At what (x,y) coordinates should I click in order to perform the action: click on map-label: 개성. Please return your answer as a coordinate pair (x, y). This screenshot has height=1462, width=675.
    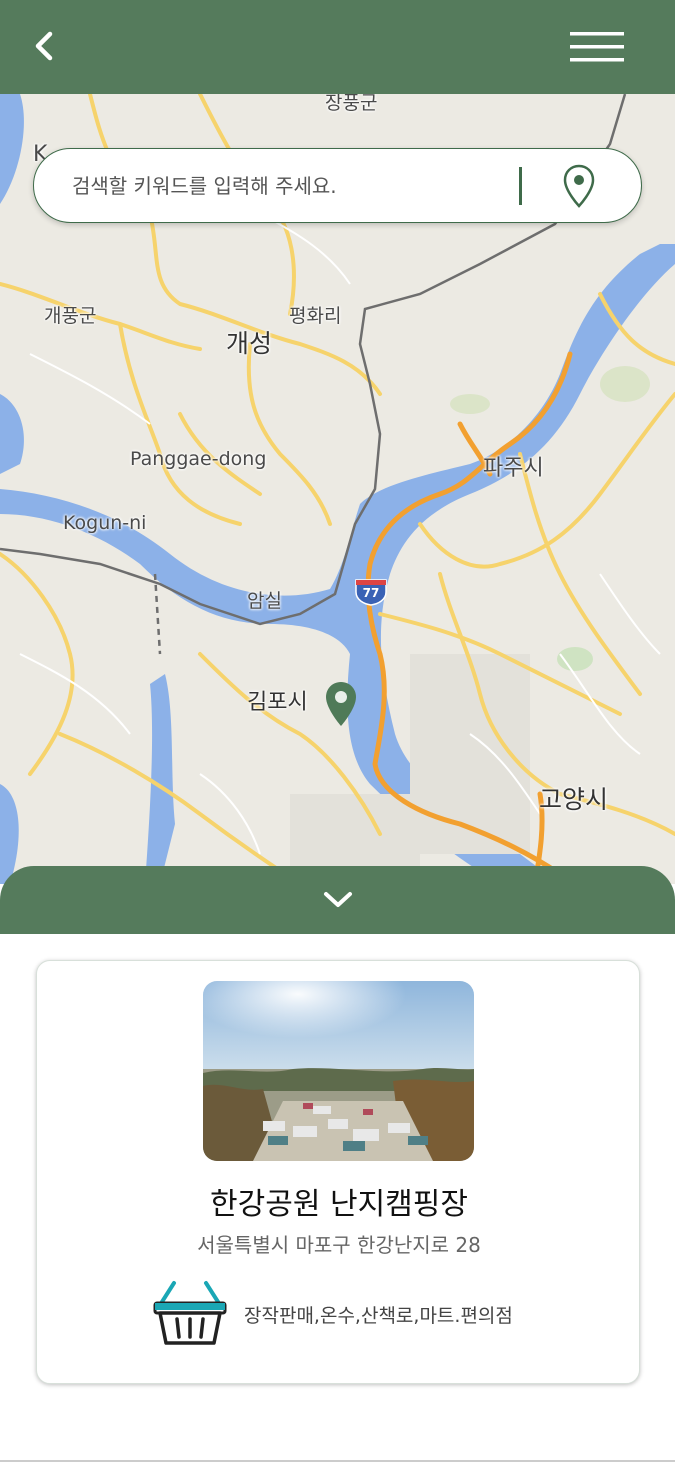
    Looking at the image, I should click on (249, 343).